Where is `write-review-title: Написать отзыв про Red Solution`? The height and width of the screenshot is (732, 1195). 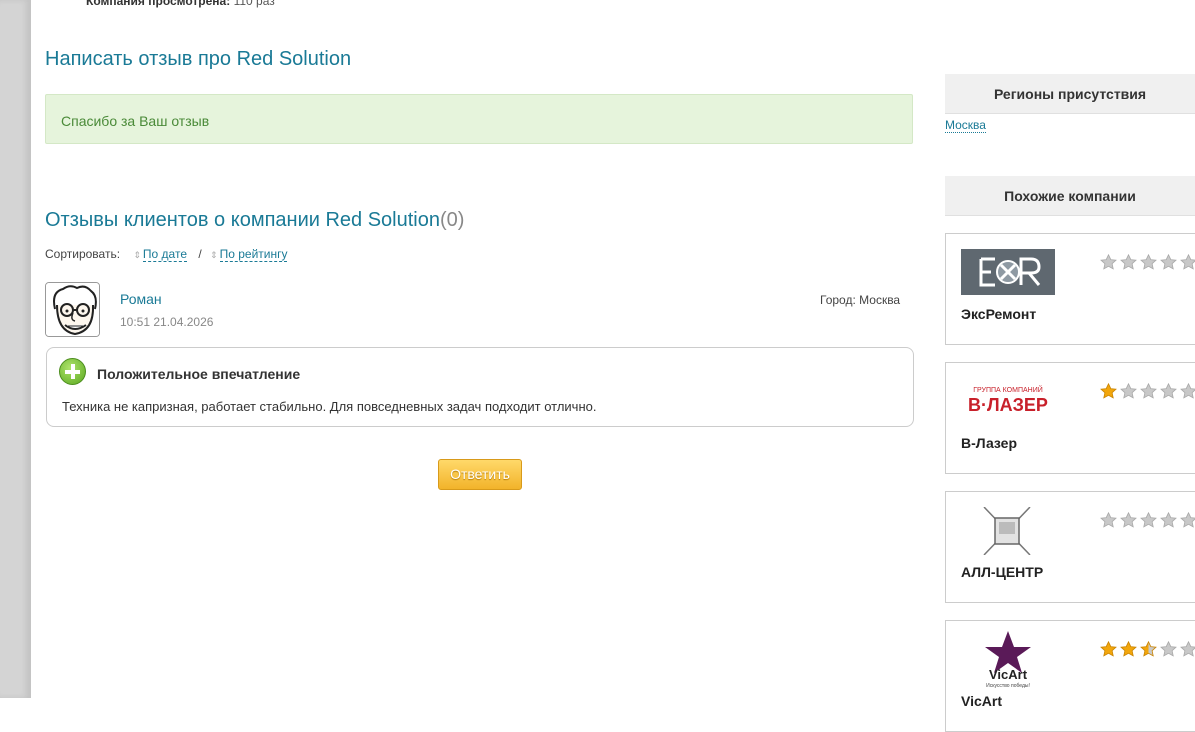 write-review-title: Написать отзыв про Red Solution is located at coordinates (198, 59).